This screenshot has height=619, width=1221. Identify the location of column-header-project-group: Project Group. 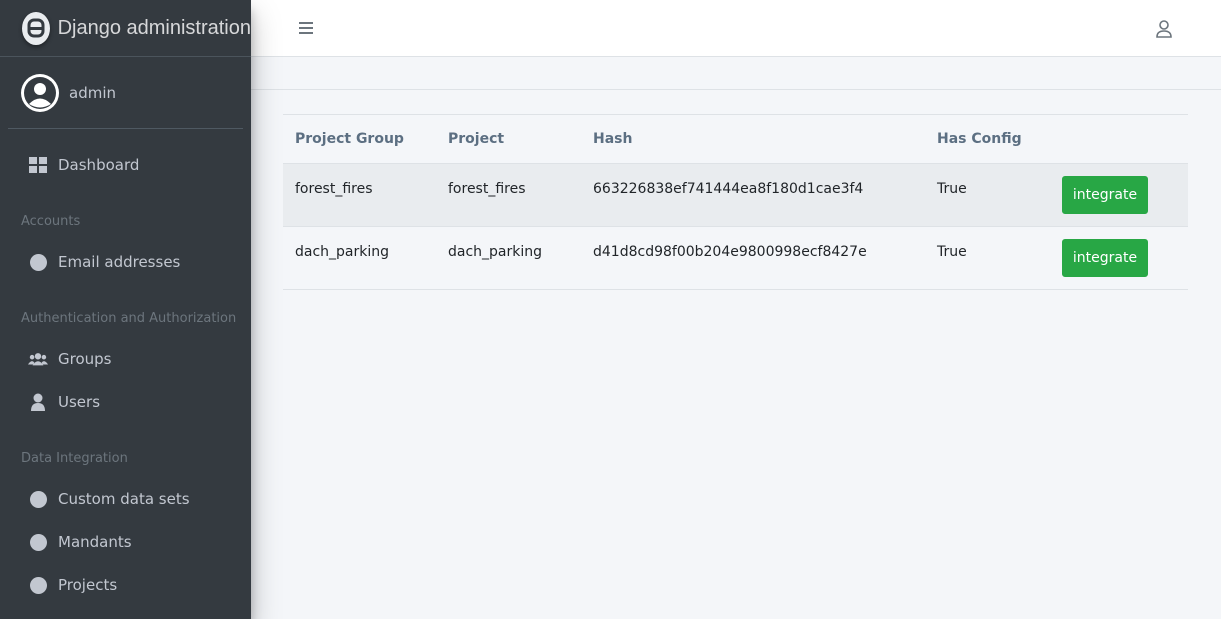
(359, 139).